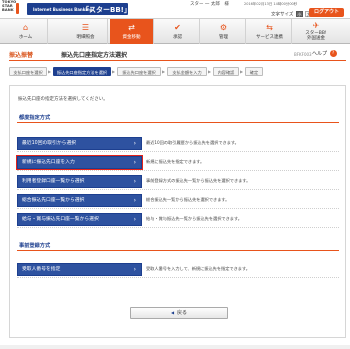 This screenshot has height=349, width=350. I want to click on option-row: 受取人番号を指定 › 受取人番号を入力して、新規に振込先を指定できます。, so click(178, 270).